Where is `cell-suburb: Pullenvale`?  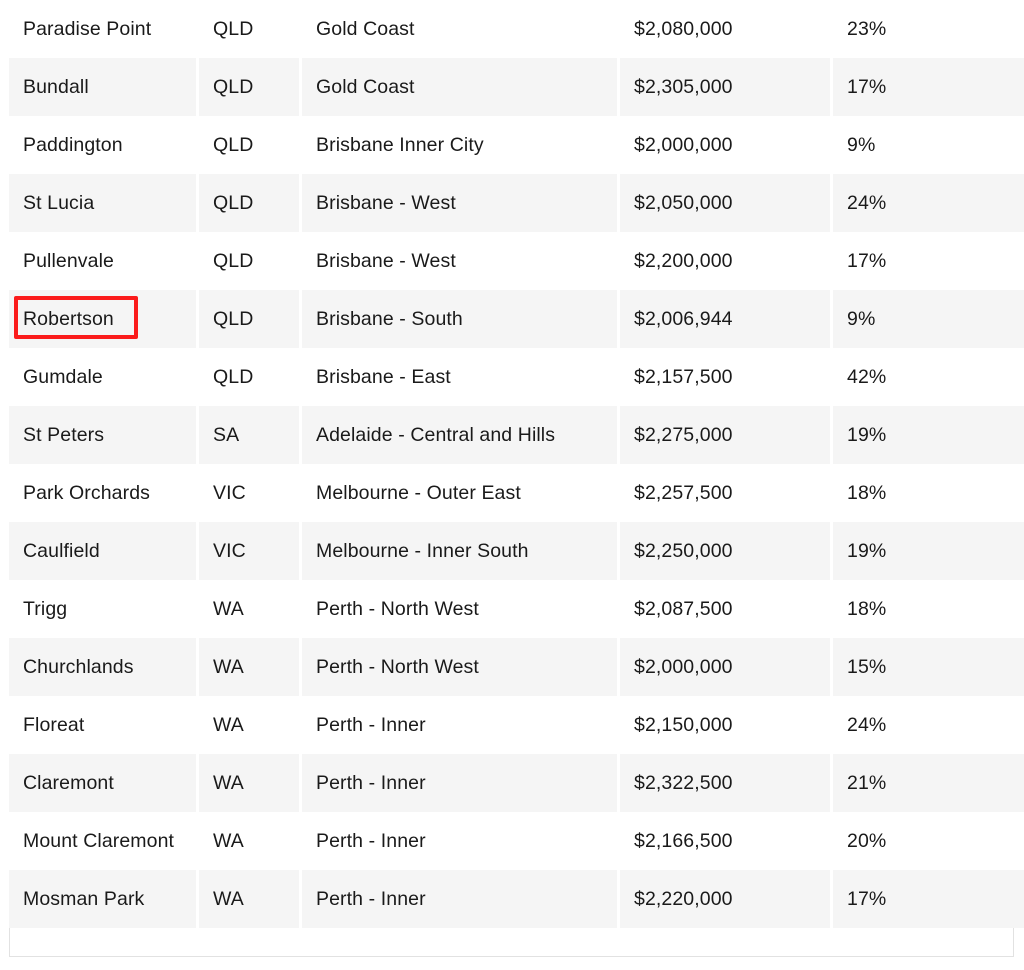 cell-suburb: Pullenvale is located at coordinates (102, 261).